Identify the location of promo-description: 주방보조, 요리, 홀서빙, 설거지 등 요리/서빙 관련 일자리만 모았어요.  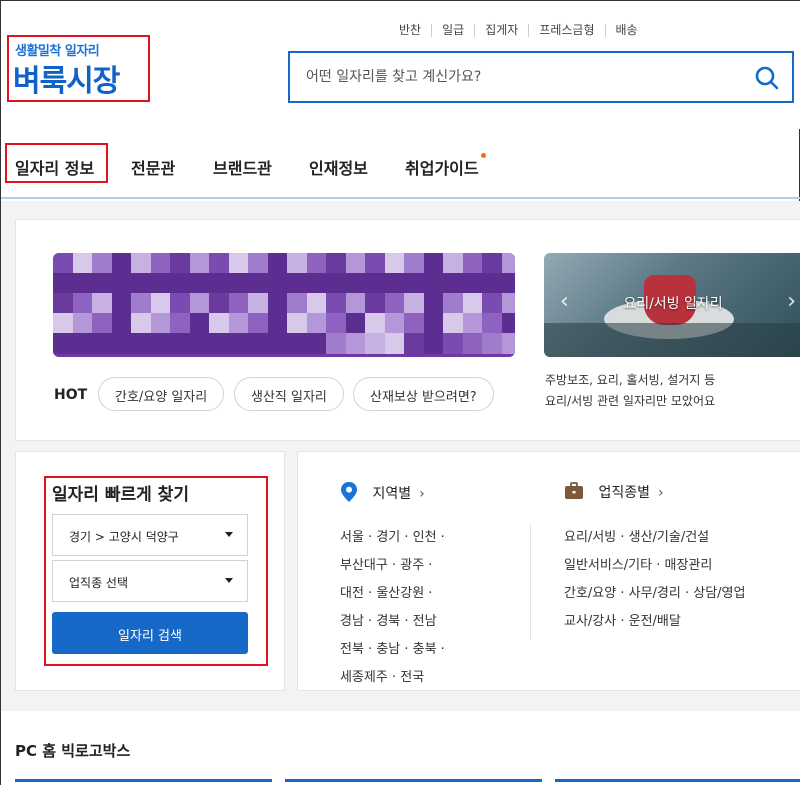
(630, 391).